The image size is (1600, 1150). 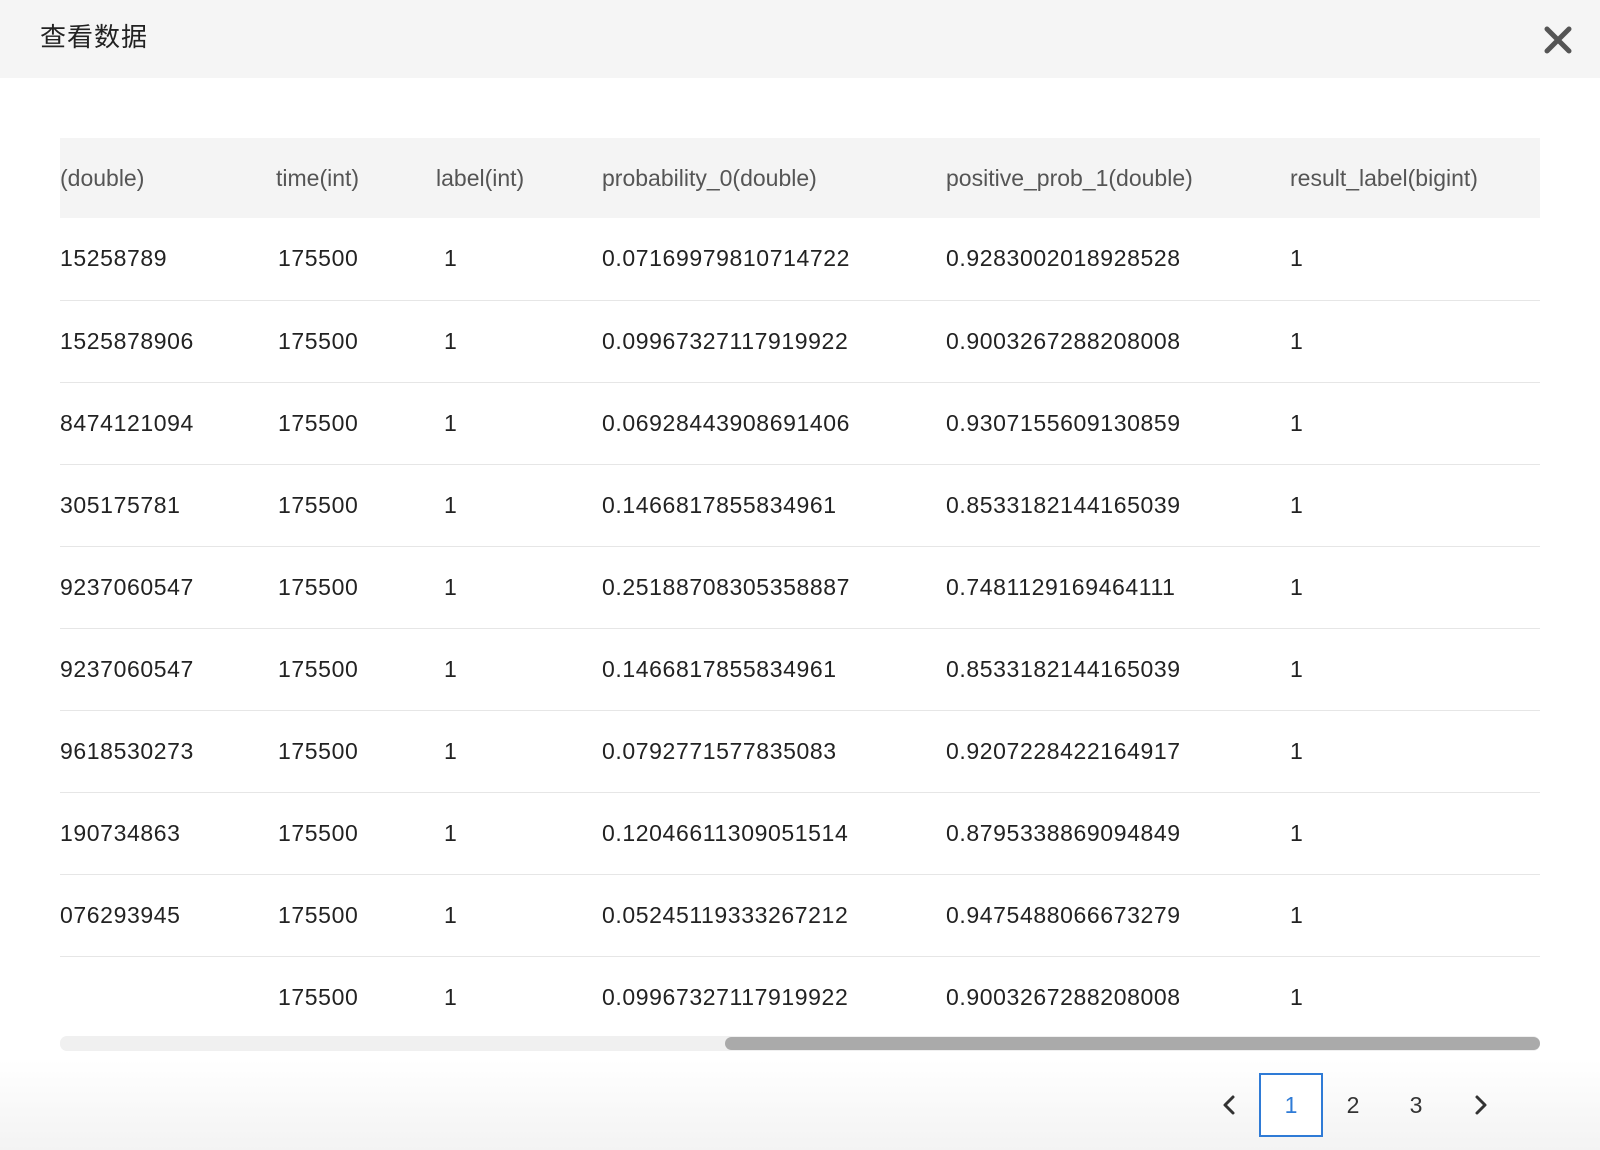 What do you see at coordinates (1291, 1105) in the screenshot?
I see `page-button-1: 1` at bounding box center [1291, 1105].